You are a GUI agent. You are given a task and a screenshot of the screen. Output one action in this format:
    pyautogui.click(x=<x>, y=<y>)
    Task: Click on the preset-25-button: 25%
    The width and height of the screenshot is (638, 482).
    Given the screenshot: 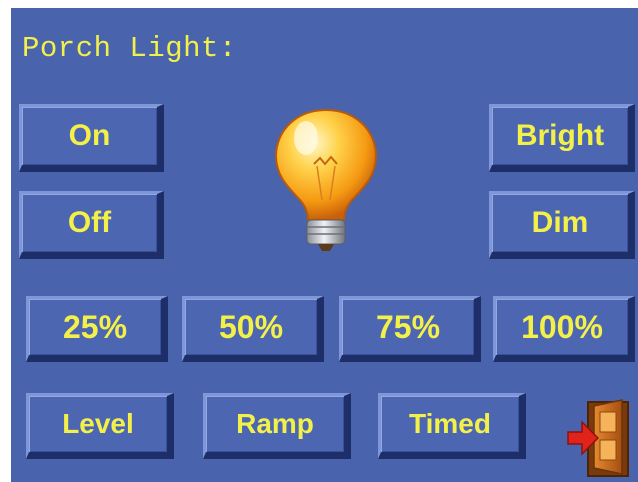 What is the action you would take?
    pyautogui.click(x=97, y=329)
    